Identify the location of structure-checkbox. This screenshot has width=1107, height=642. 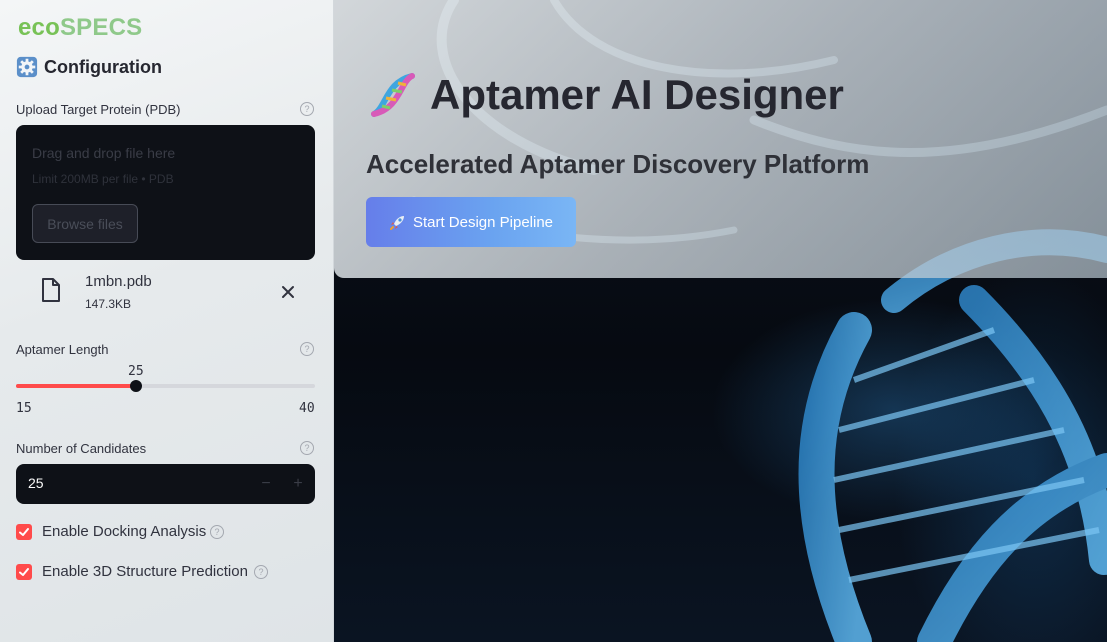
(24, 572).